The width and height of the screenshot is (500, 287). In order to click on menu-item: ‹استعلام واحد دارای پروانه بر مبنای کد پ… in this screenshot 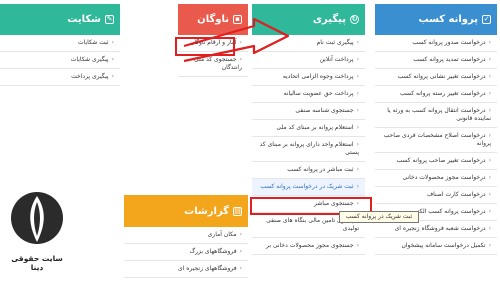, I will do `click(308, 149)`.